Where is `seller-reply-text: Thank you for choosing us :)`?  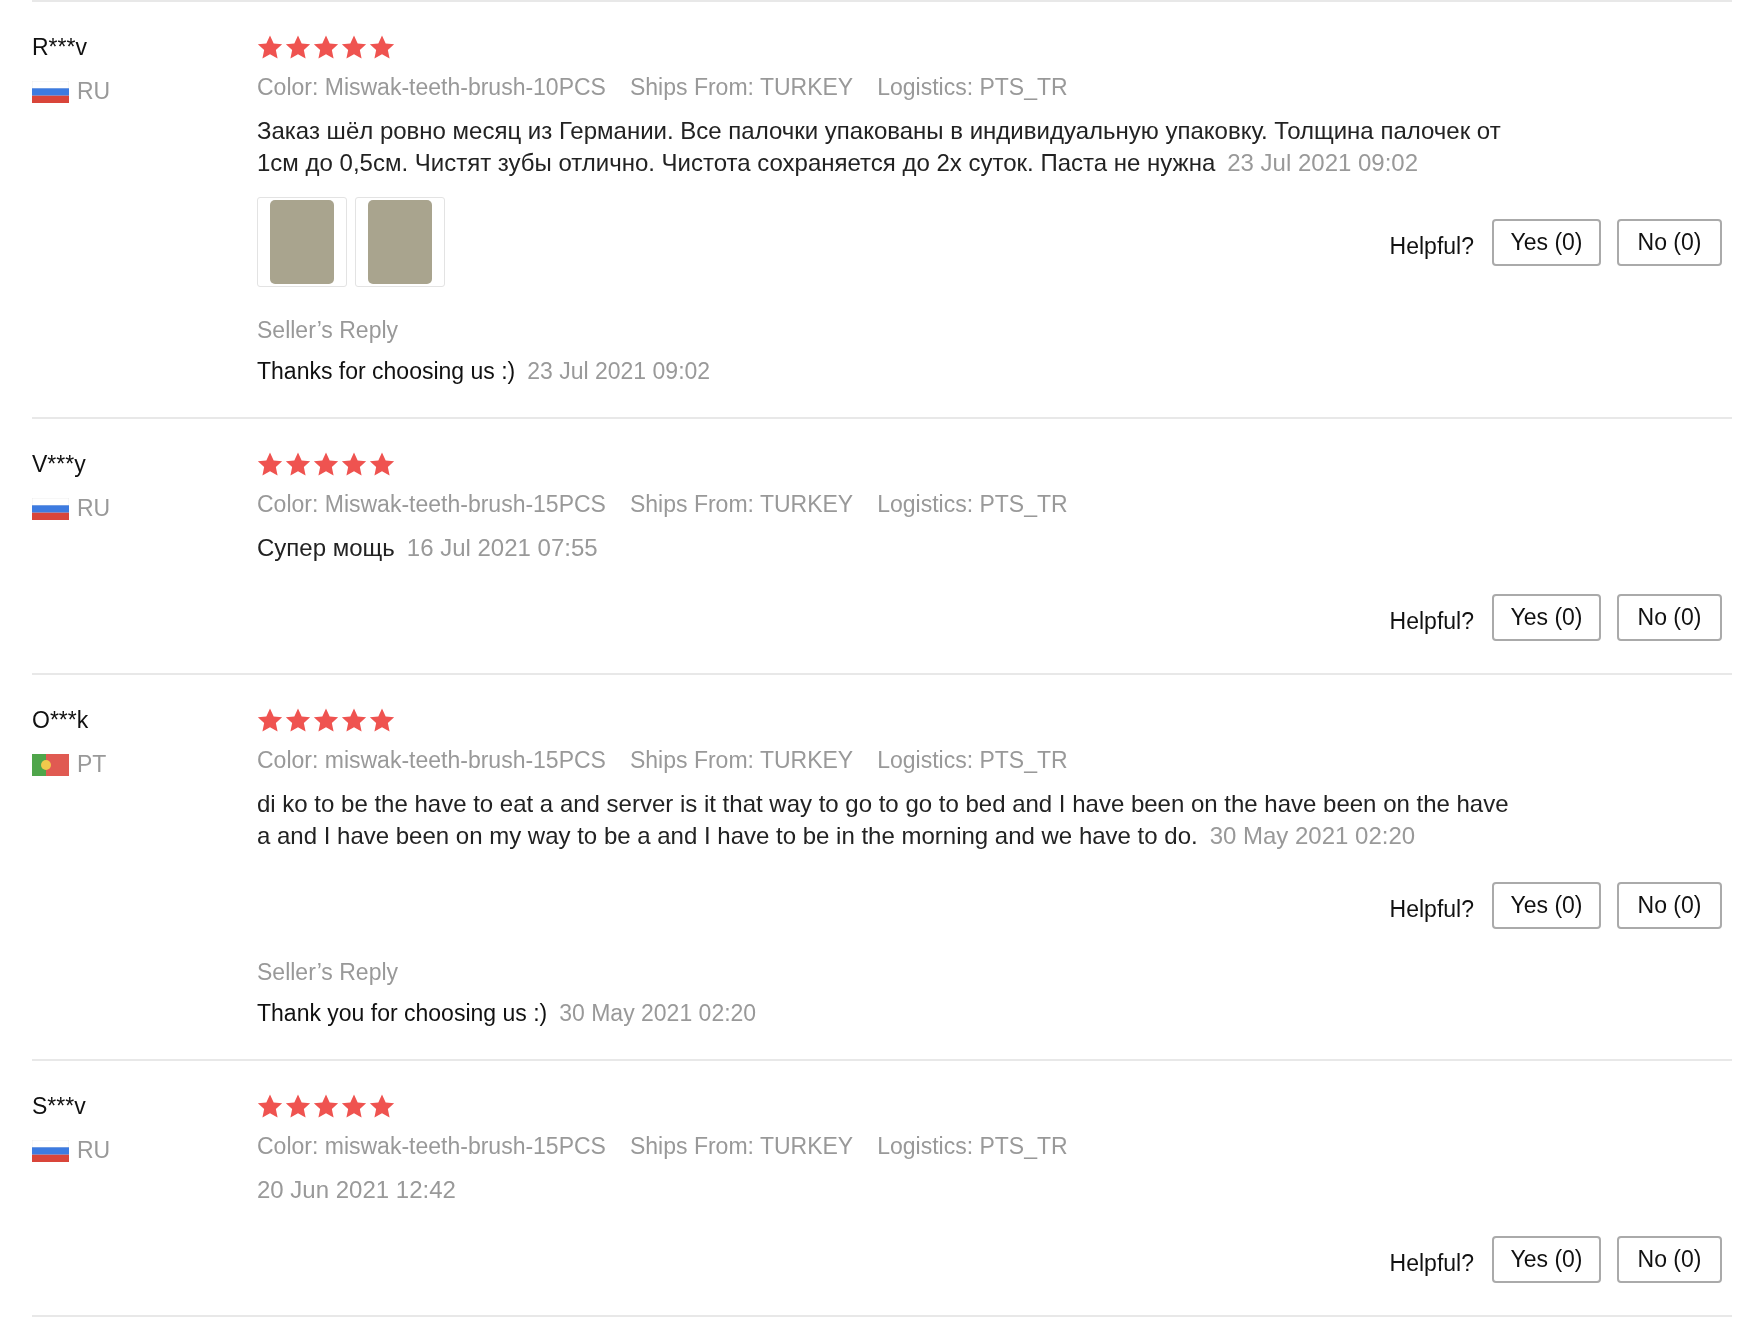
seller-reply-text: Thank you for choosing us :) is located at coordinates (402, 1013).